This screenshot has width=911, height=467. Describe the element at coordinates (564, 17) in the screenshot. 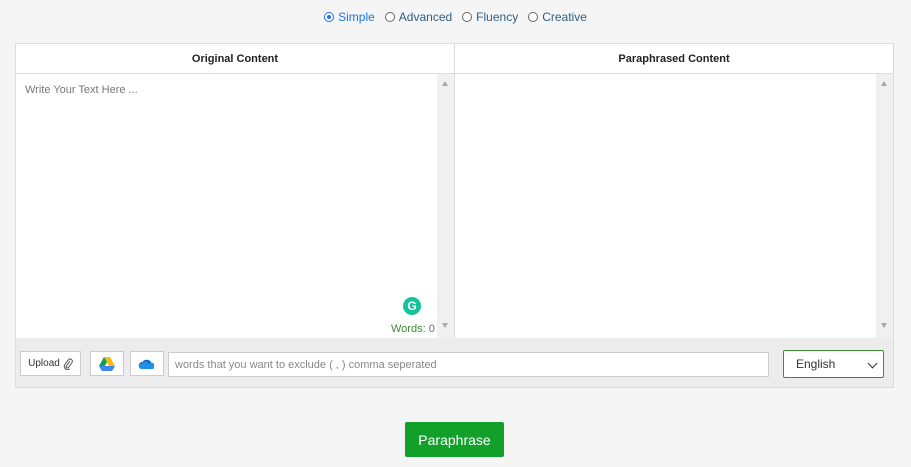

I see `mode-creative-label: Creative` at that location.